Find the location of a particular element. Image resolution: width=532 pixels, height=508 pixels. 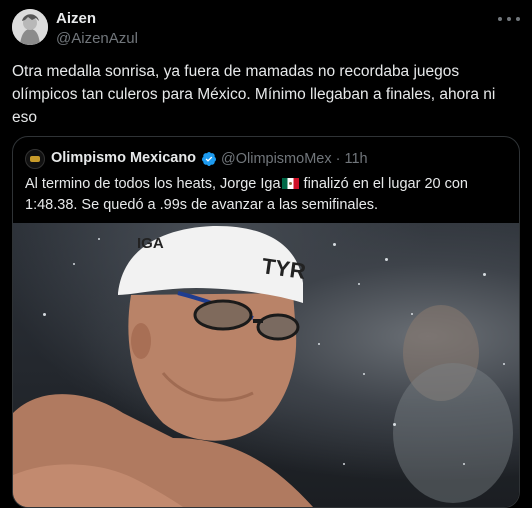

author-handle: @AizenAzul is located at coordinates (97, 38).